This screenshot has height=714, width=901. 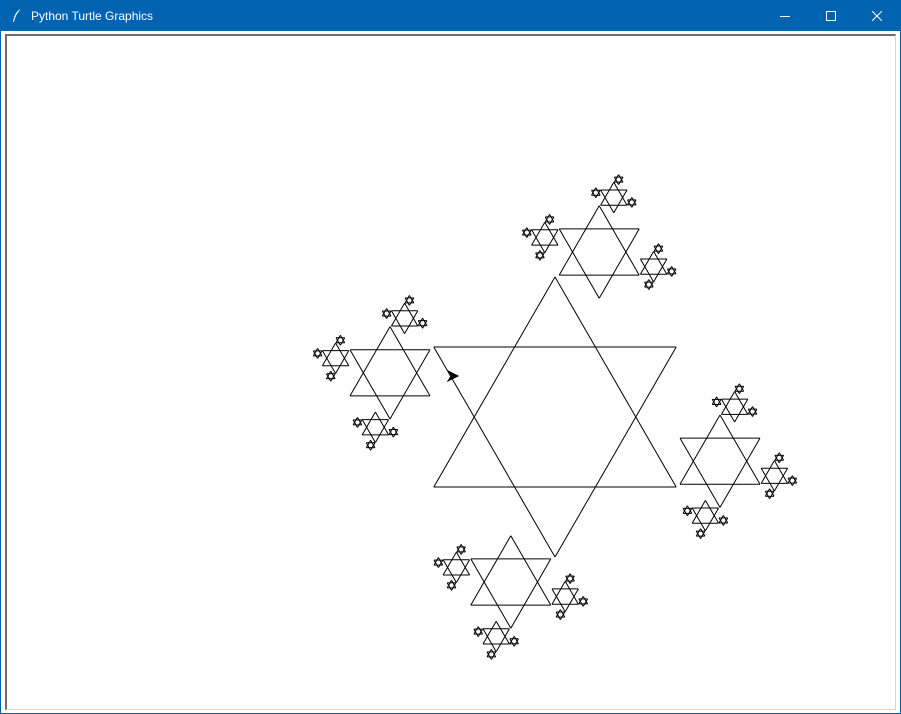 I want to click on minimize-button, so click(x=785, y=16).